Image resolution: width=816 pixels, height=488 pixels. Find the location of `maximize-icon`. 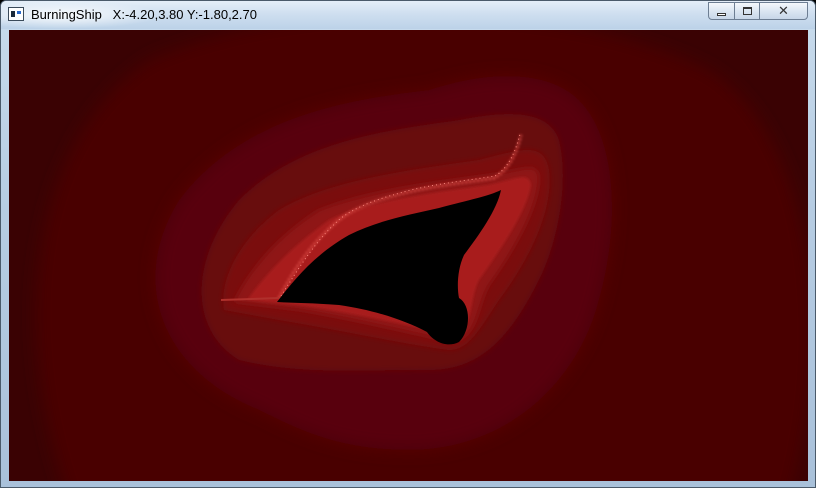

maximize-icon is located at coordinates (747, 11).